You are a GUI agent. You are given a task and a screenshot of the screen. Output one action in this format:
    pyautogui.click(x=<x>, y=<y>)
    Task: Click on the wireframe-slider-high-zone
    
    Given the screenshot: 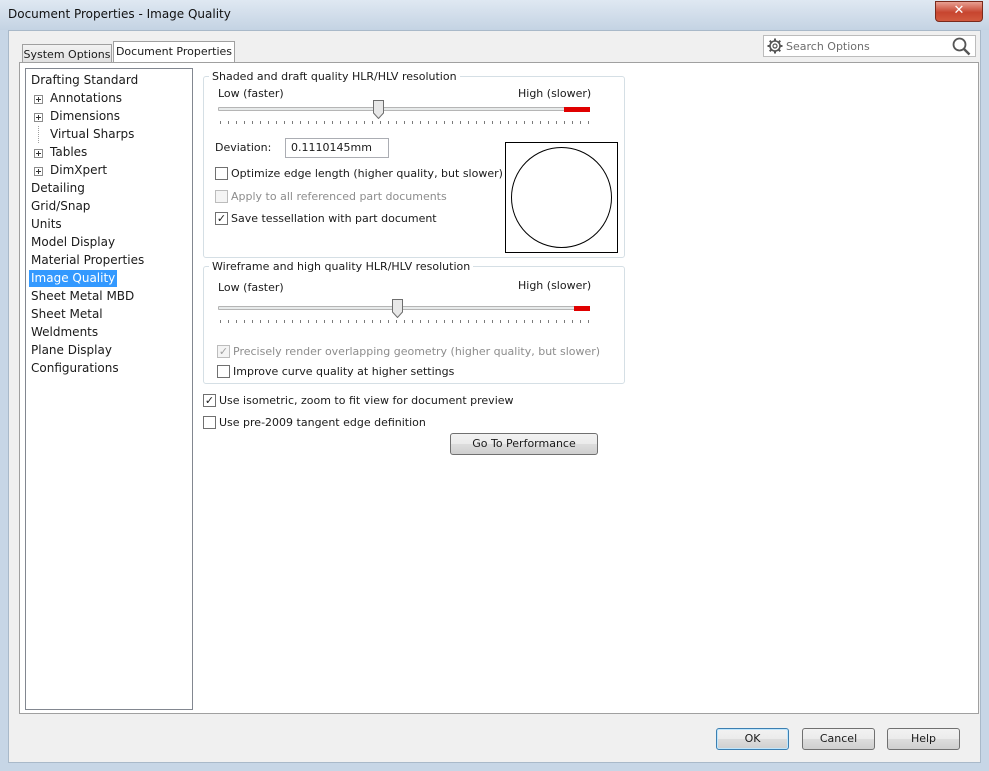 What is the action you would take?
    pyautogui.click(x=582, y=308)
    